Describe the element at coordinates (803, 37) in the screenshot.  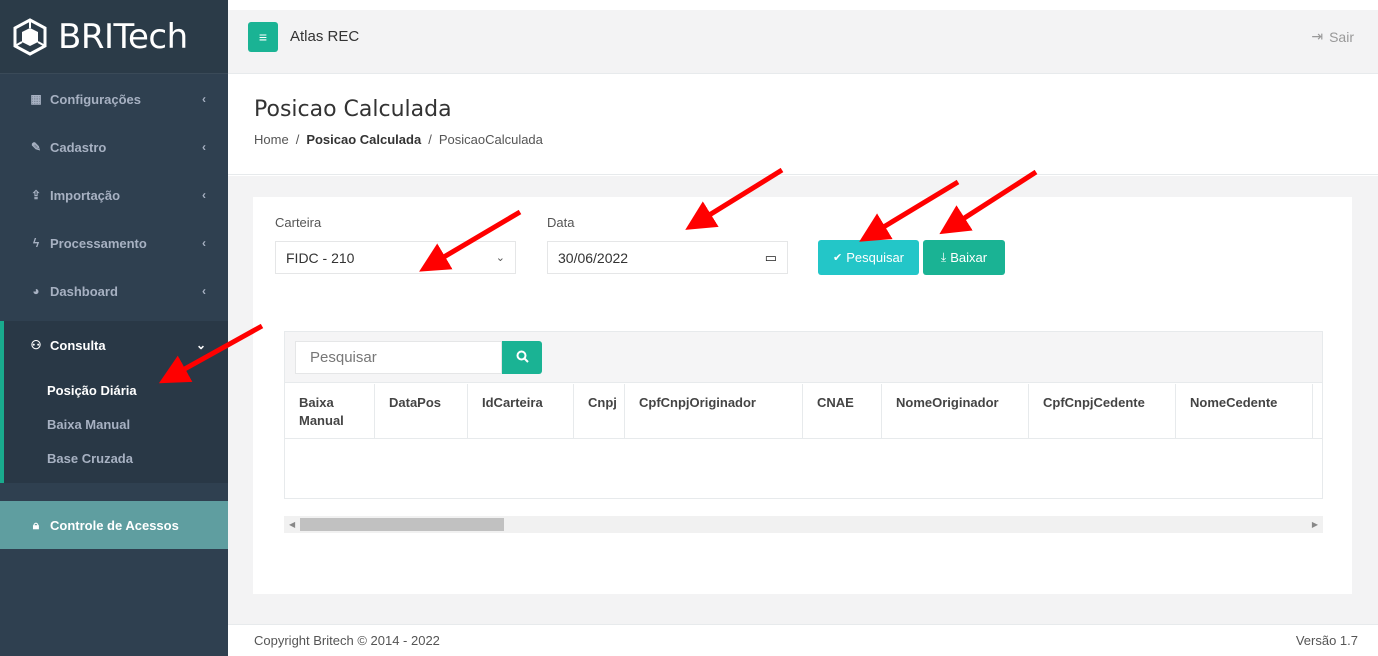
I see `top-navbar: ≡ Atlas REC ⇥ Sair` at that location.